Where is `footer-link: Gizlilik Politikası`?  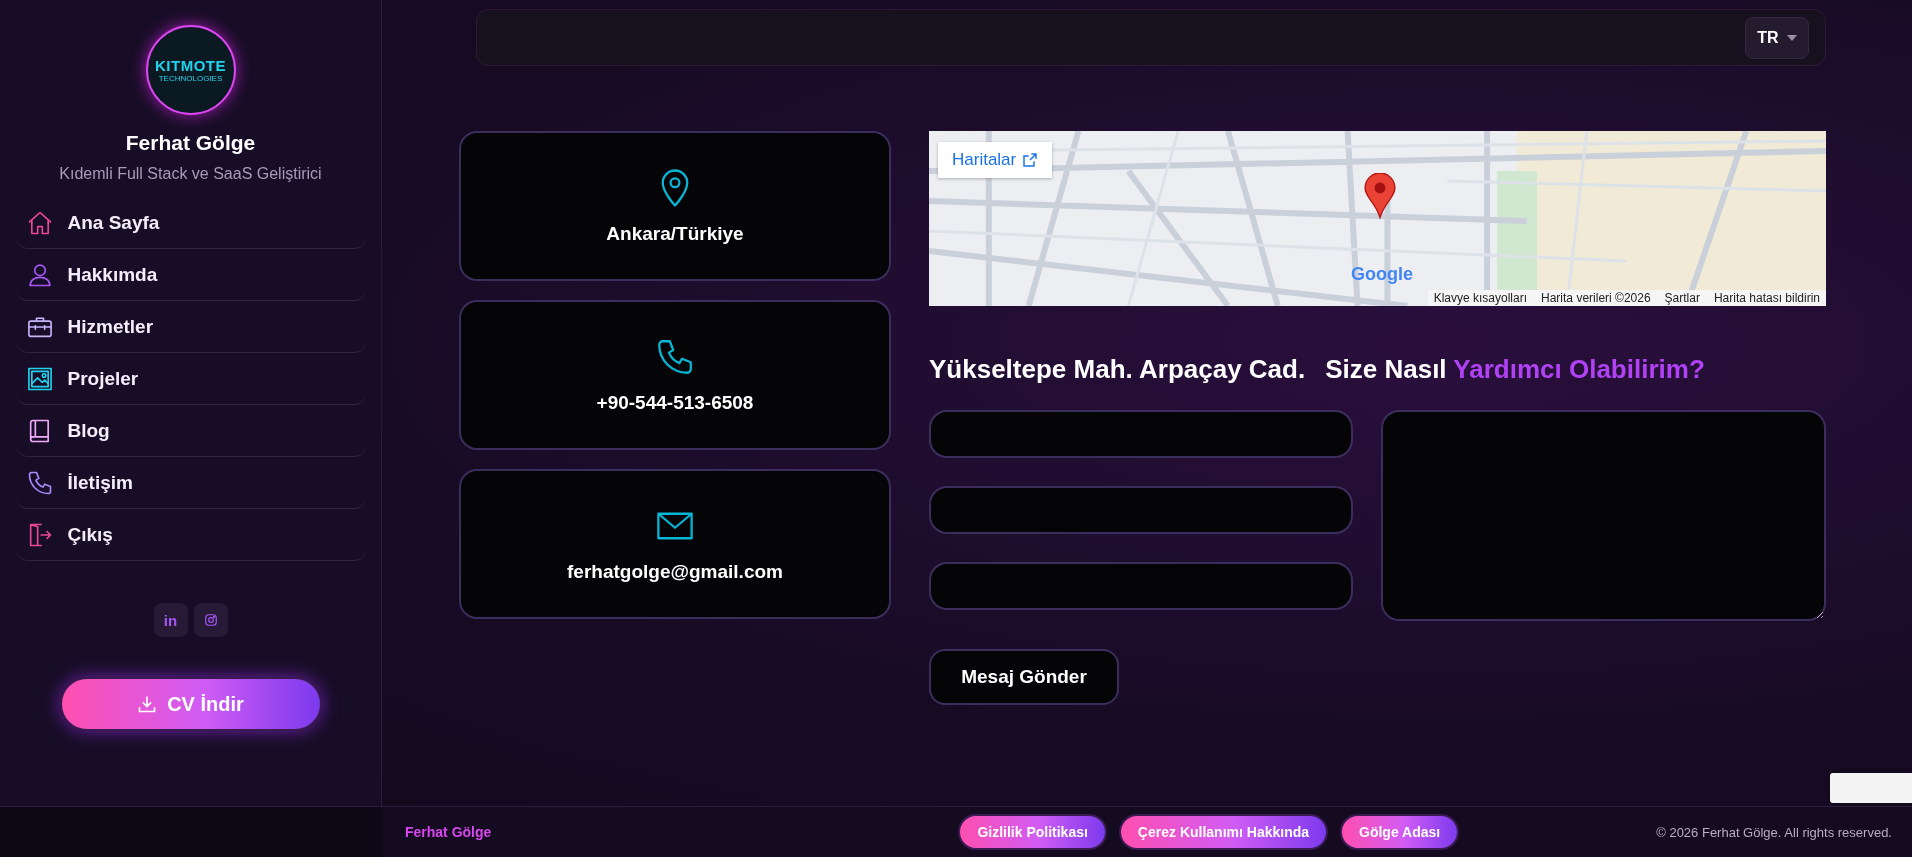 footer-link: Gizlilik Politikası is located at coordinates (1032, 832).